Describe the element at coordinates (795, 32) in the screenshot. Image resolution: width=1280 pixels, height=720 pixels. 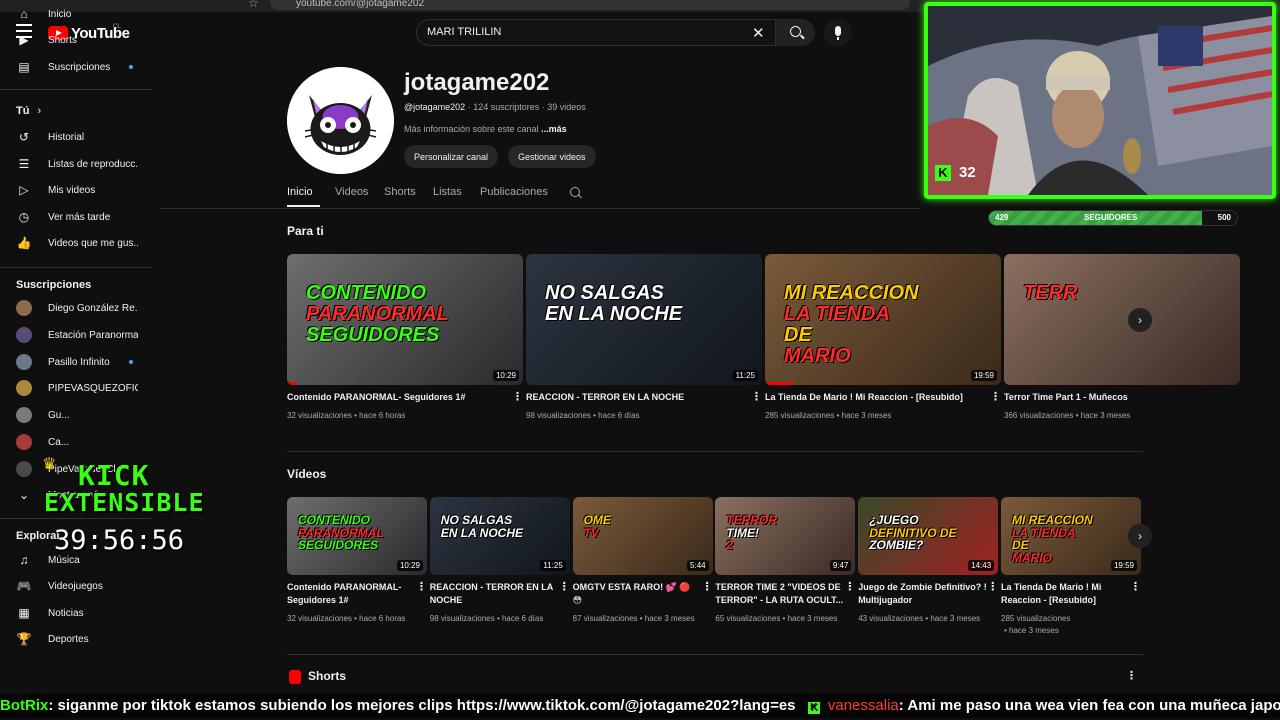
I see `search-button` at that location.